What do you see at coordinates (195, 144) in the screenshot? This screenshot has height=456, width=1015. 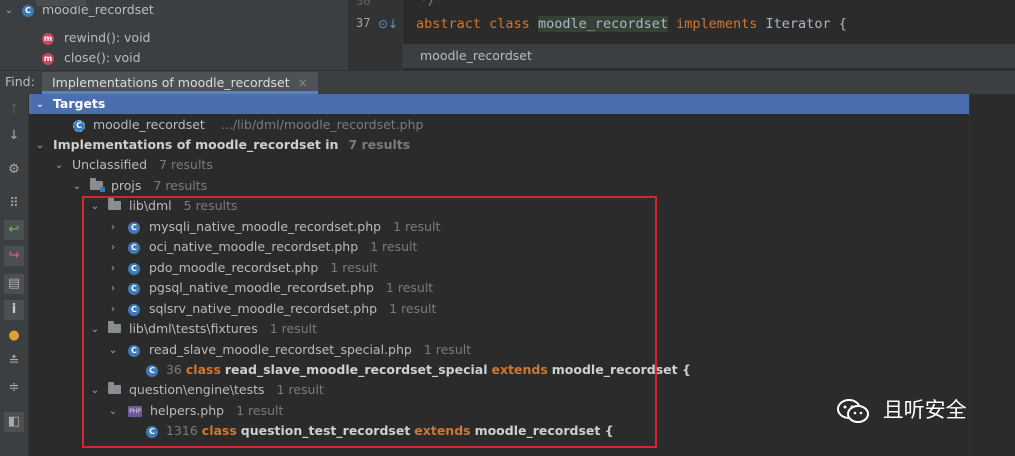 I see `implementations-label: Implementations of moodle_recordset in` at bounding box center [195, 144].